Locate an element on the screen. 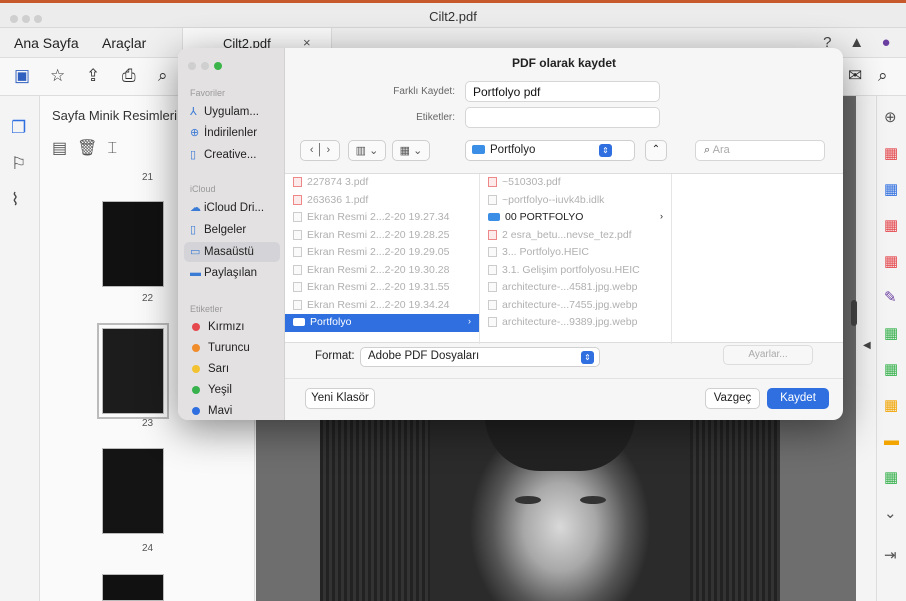 The width and height of the screenshot is (906, 601). save-button: Kaydet is located at coordinates (798, 398).